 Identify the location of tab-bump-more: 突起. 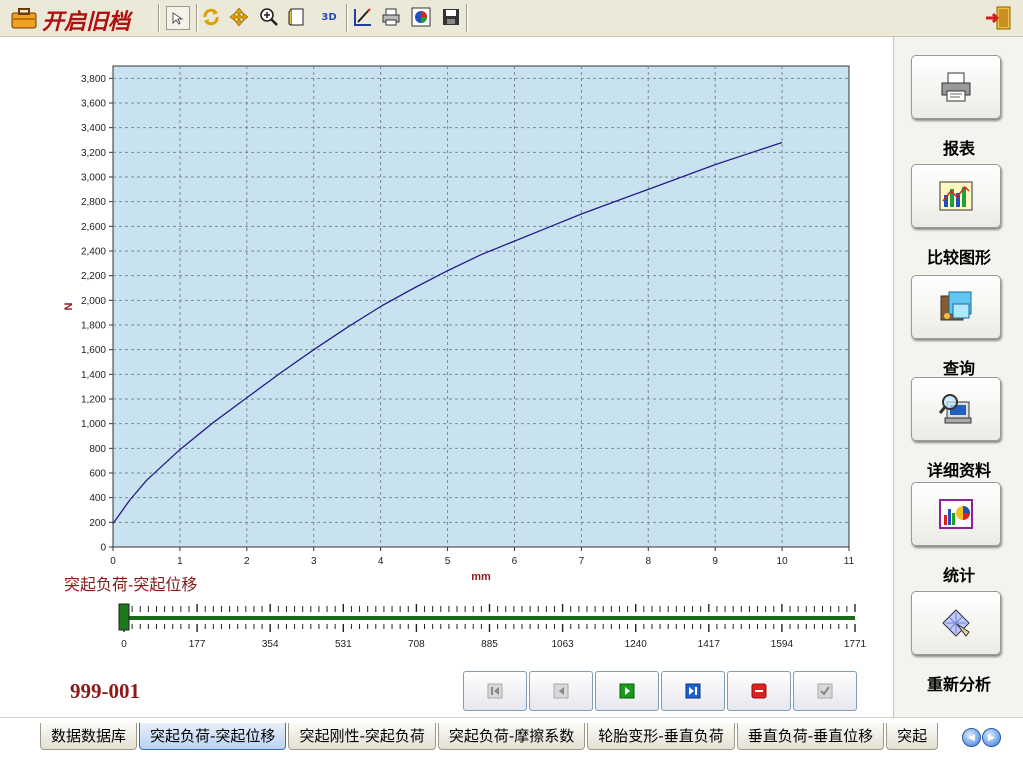
(912, 736).